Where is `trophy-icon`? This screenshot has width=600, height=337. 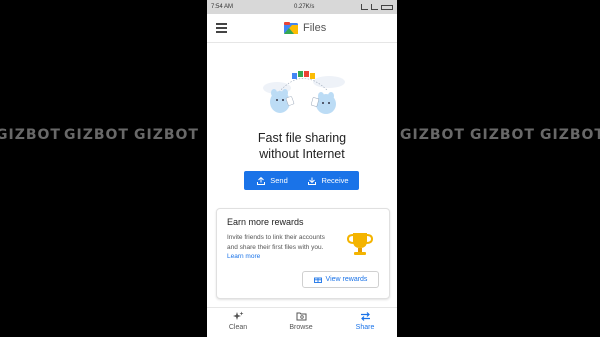
trophy-icon is located at coordinates (360, 244).